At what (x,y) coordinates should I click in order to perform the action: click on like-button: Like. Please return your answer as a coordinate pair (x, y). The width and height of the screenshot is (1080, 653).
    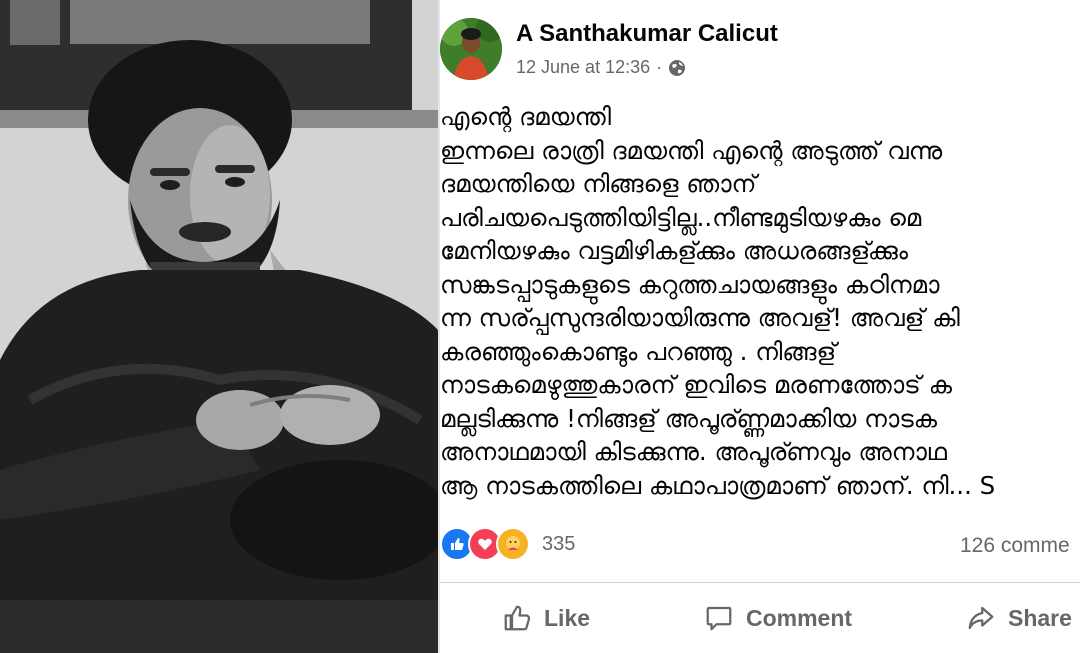
    Looking at the image, I should click on (546, 618).